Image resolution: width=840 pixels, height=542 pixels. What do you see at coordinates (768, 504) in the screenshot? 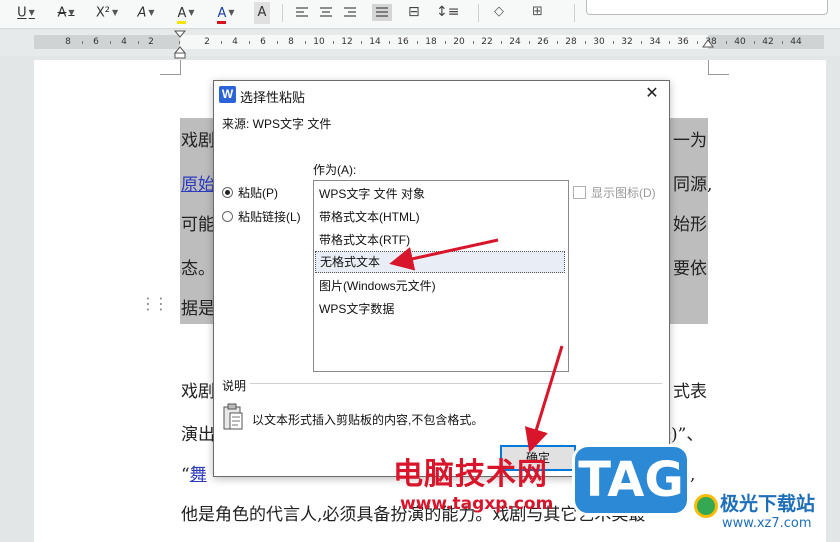
I see `brand-name: 极光下载站` at bounding box center [768, 504].